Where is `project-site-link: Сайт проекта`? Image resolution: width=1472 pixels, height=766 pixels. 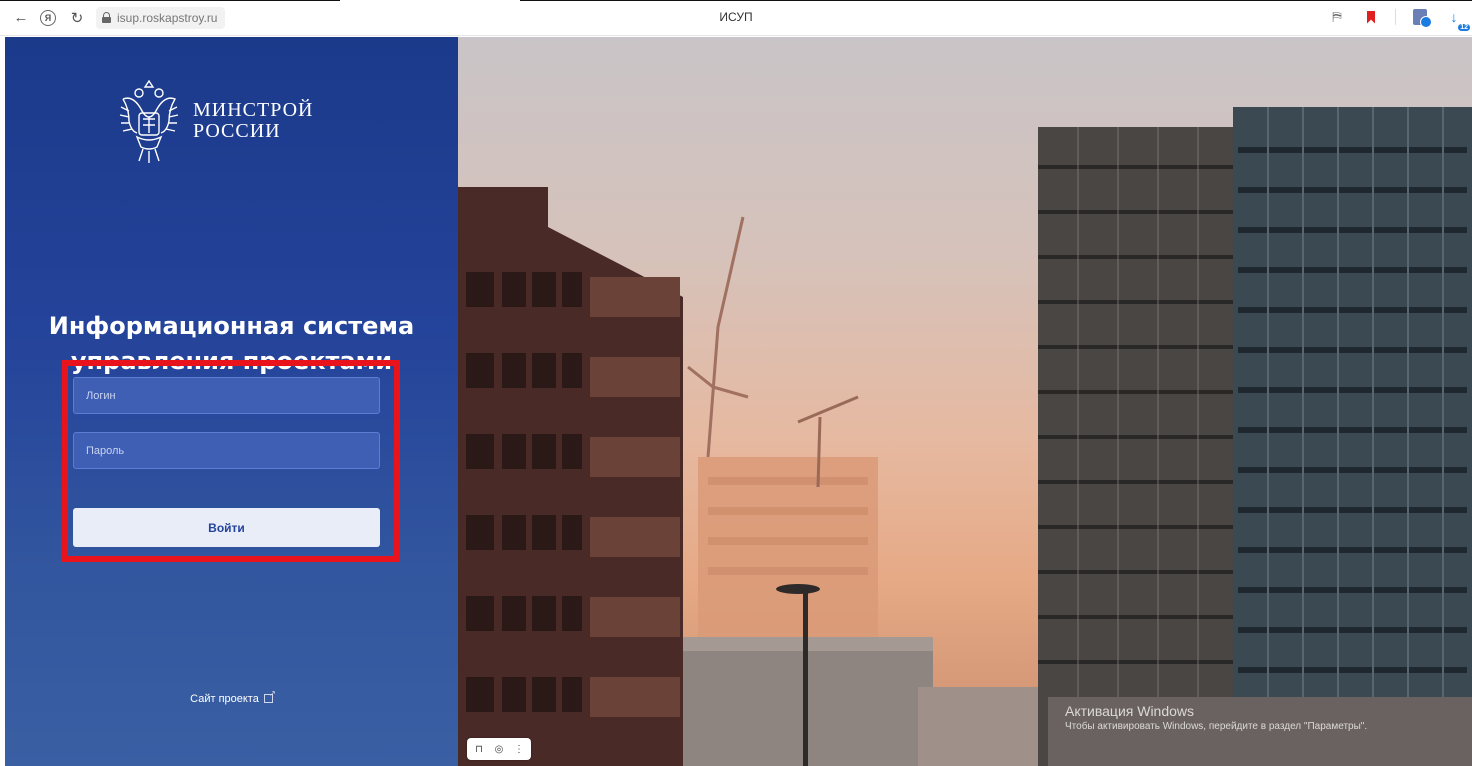
project-site-link: Сайт проекта is located at coordinates (231, 697).